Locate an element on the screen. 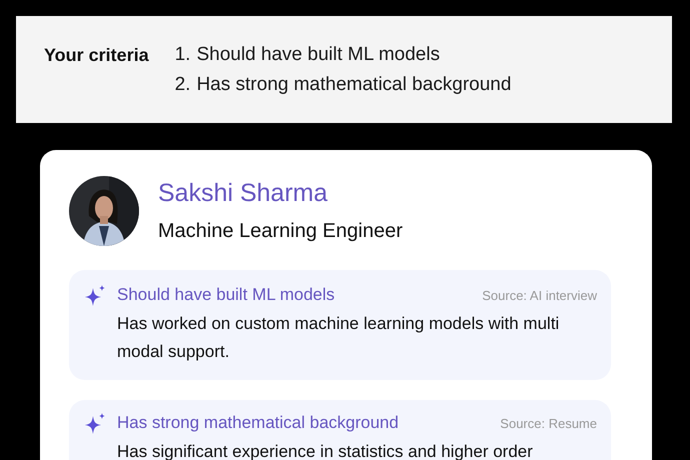 This screenshot has height=460, width=690. source-label: Source: AI interview is located at coordinates (539, 295).